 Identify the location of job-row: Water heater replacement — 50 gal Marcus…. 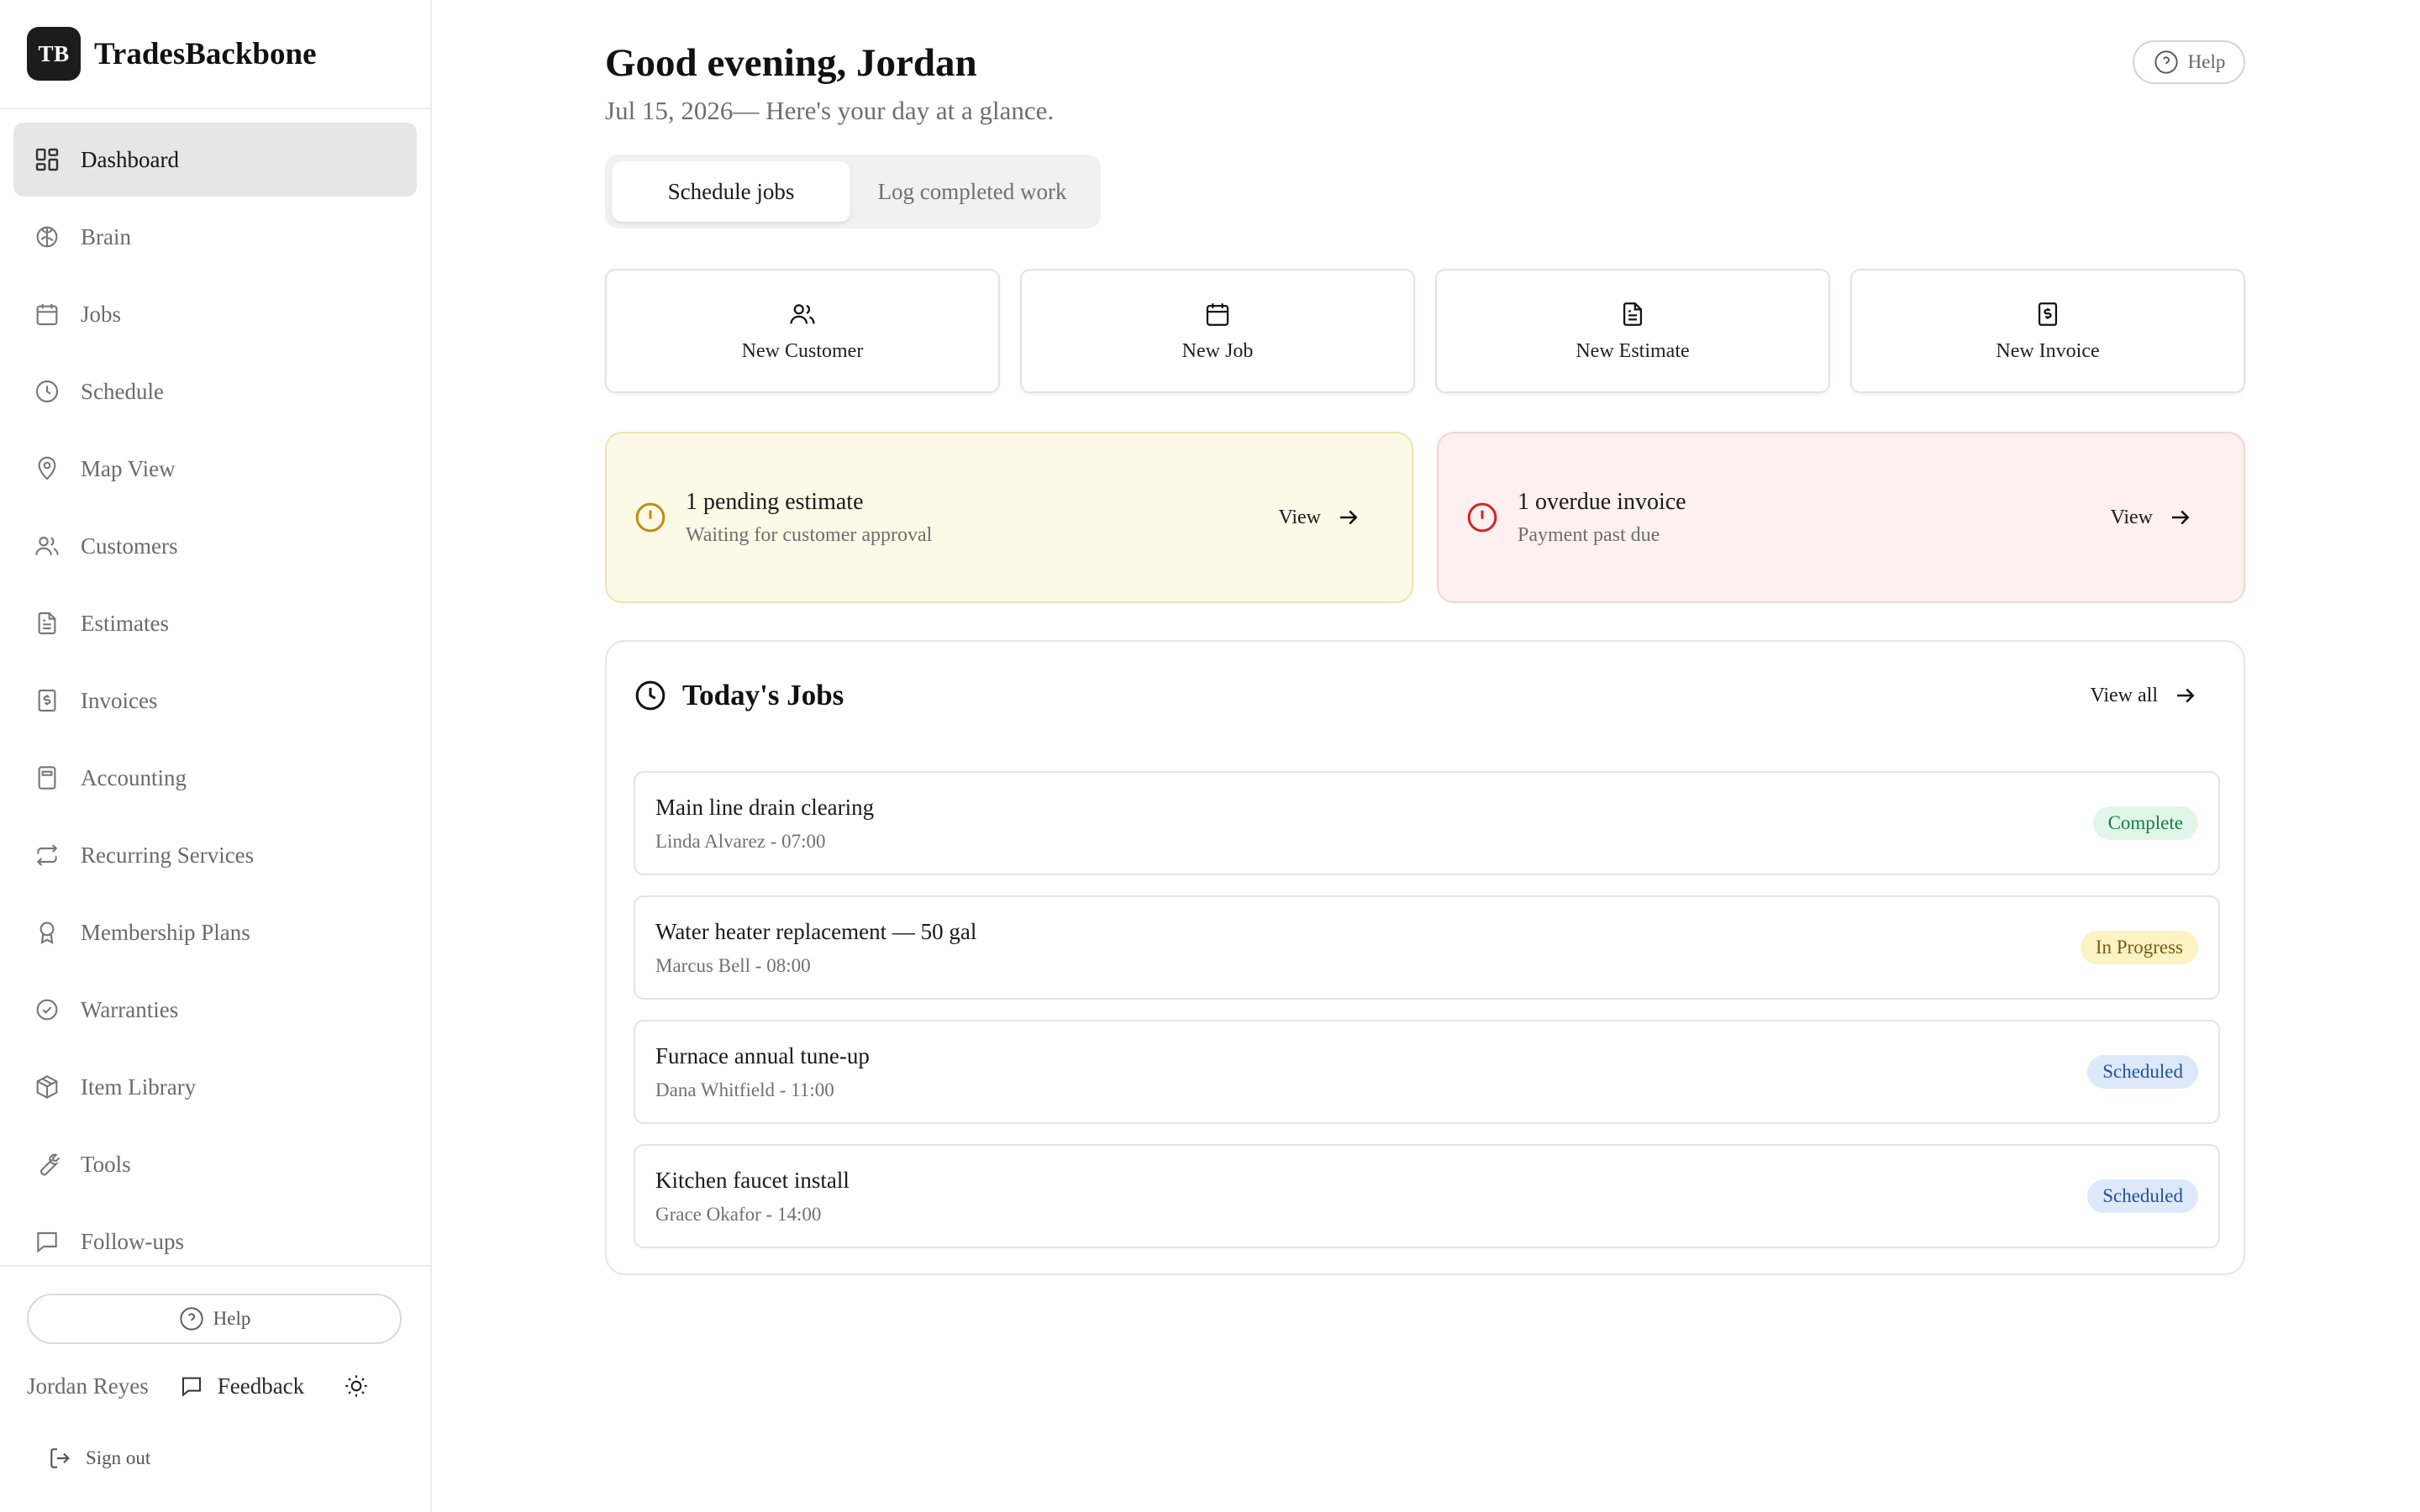
(1427, 947).